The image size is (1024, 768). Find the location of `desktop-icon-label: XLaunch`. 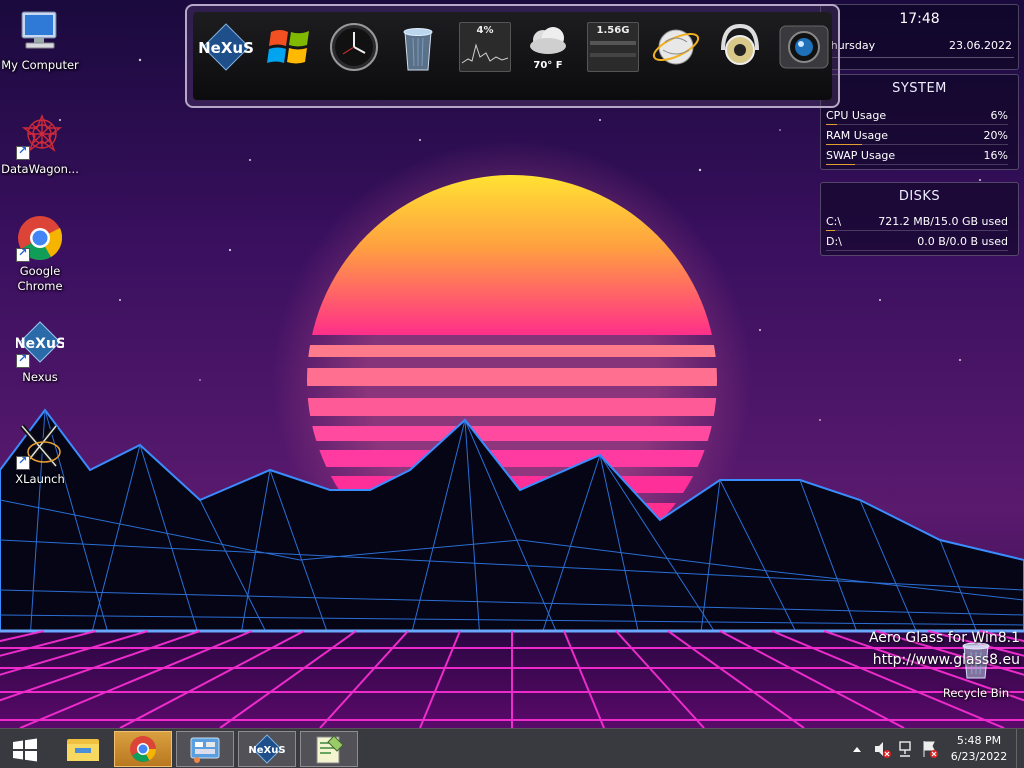

desktop-icon-label: XLaunch is located at coordinates (40, 479).